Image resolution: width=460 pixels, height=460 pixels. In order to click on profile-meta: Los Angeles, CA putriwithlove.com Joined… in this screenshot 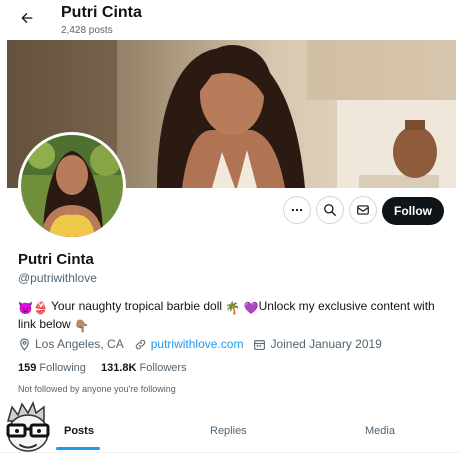, I will do `click(205, 344)`.